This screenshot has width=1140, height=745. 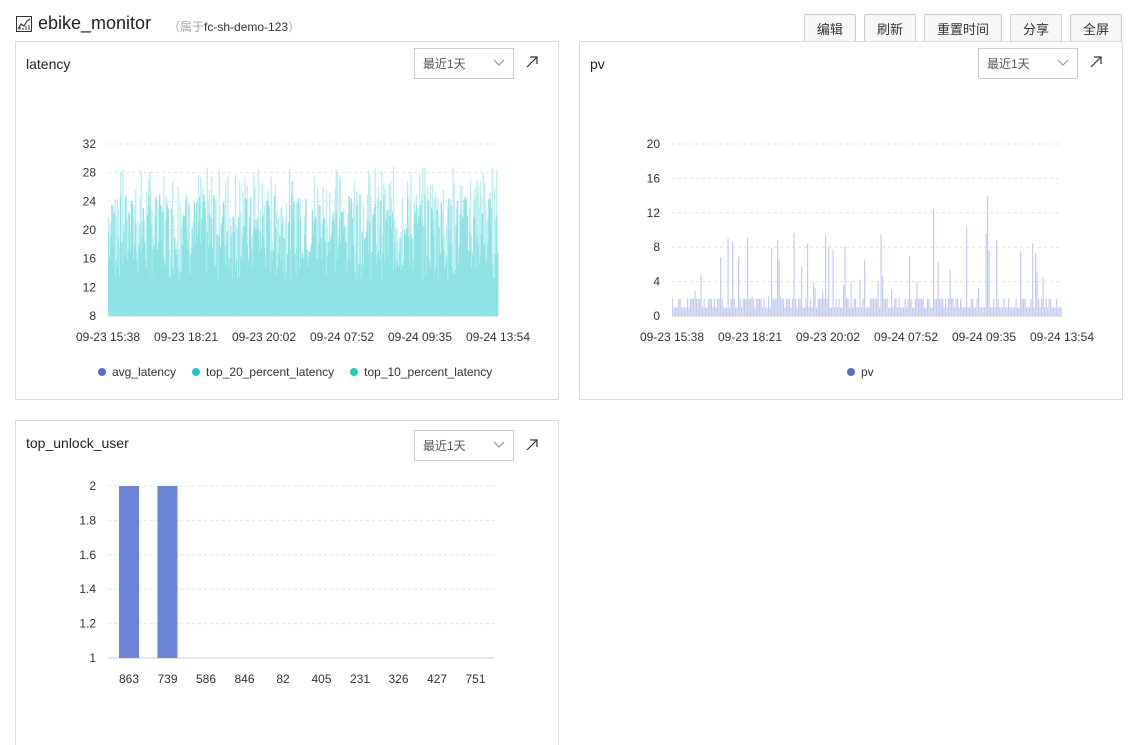 I want to click on legend-dot, so click(x=851, y=372).